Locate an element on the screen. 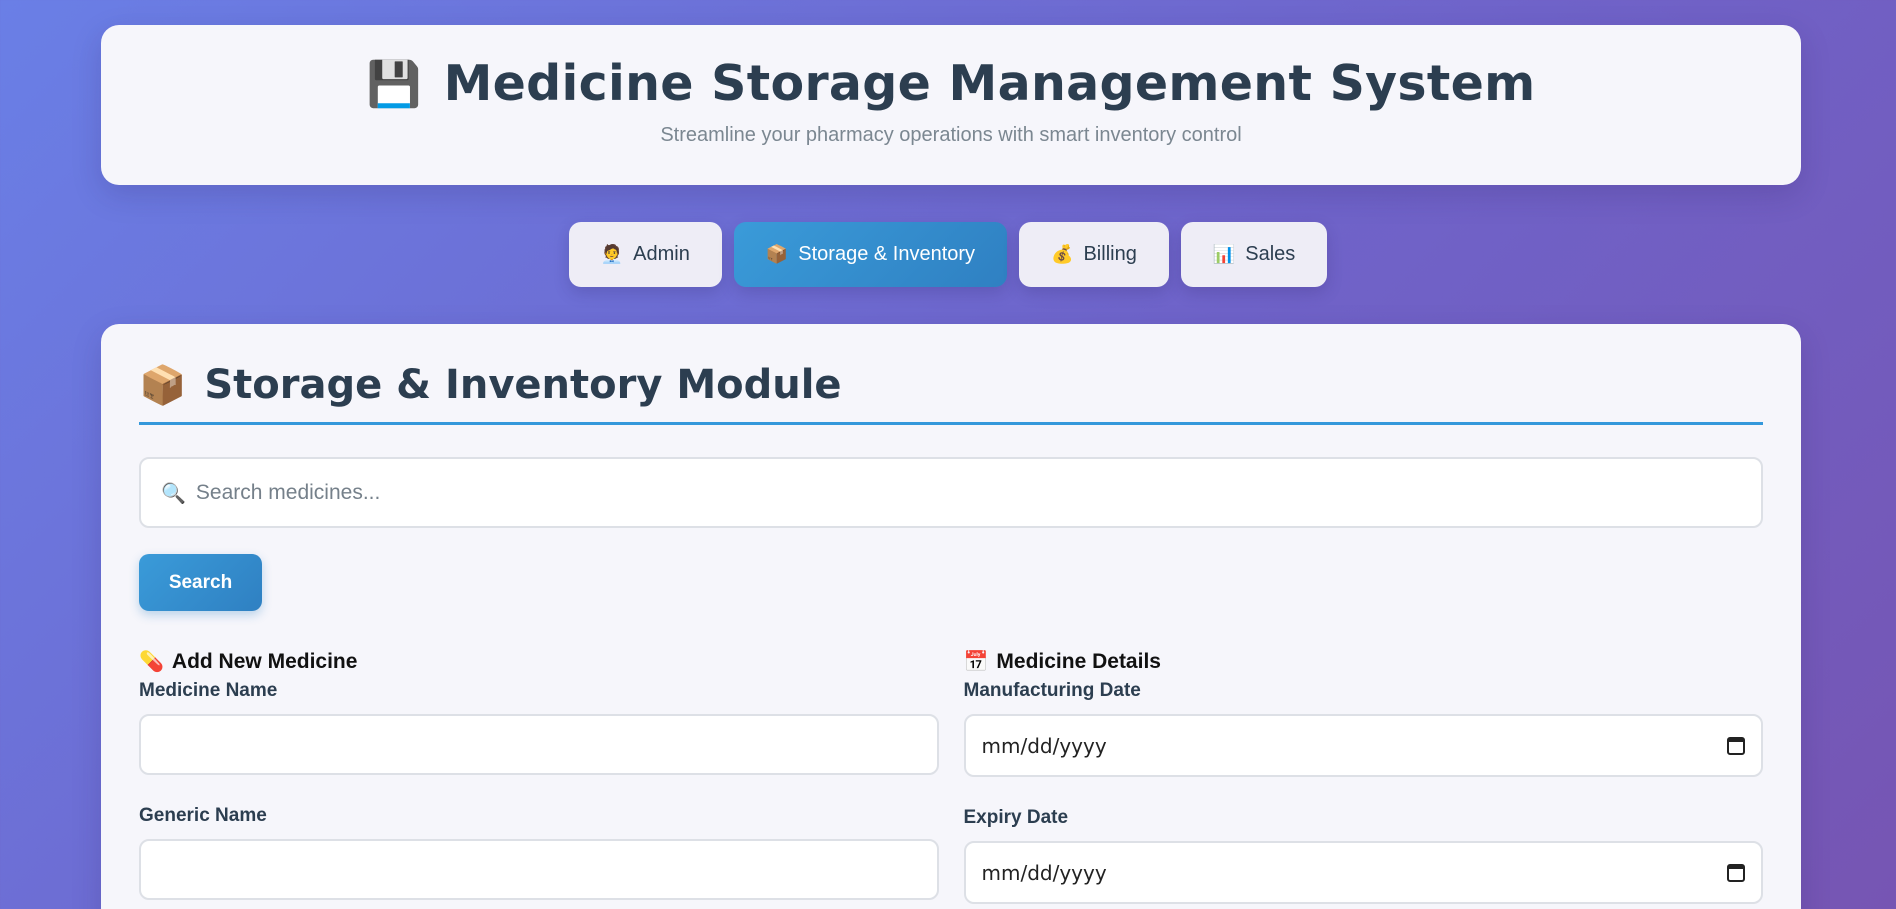  bar-chart-icon: 📊 is located at coordinates (1224, 254).